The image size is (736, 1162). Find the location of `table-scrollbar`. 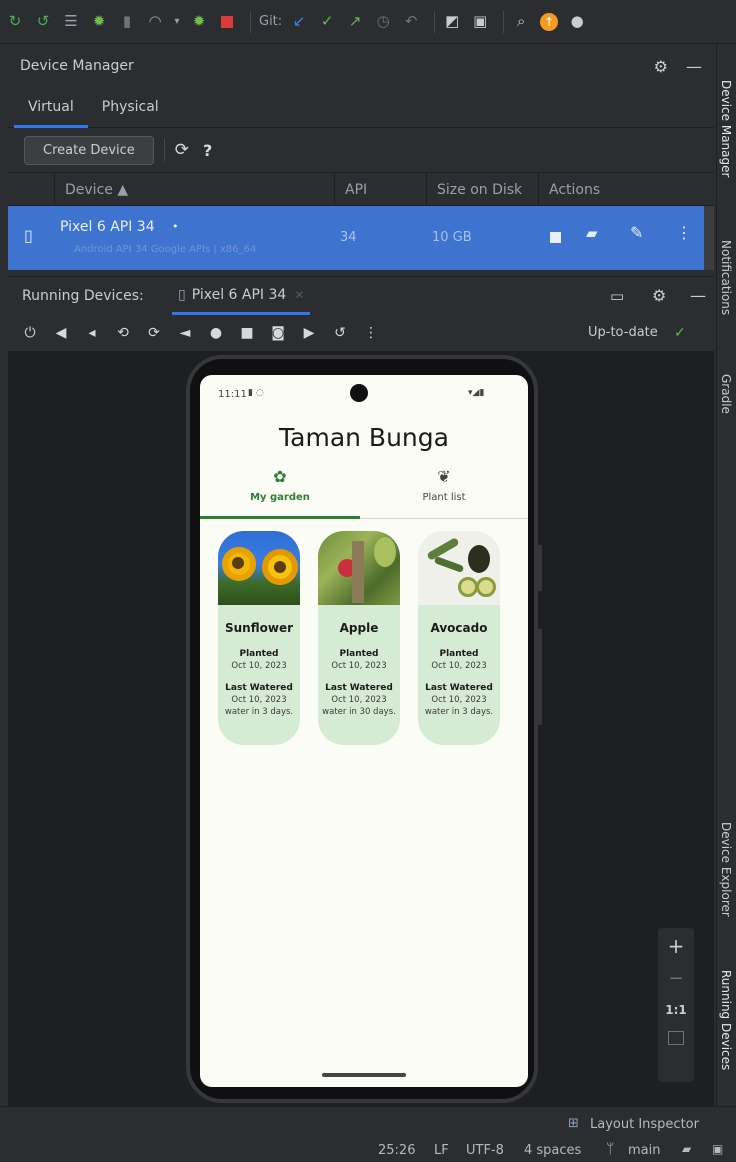

table-scrollbar is located at coordinates (709, 238).